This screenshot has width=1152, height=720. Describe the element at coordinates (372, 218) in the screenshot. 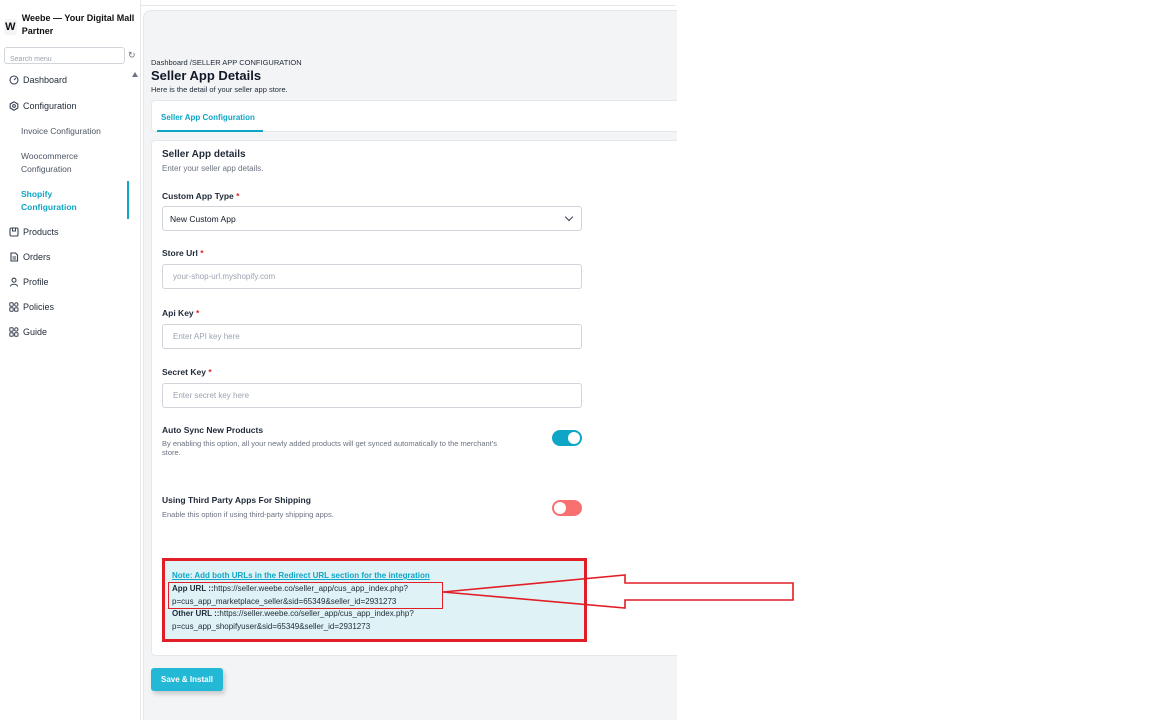

I see `custom-app-type-select: New Custom App` at that location.